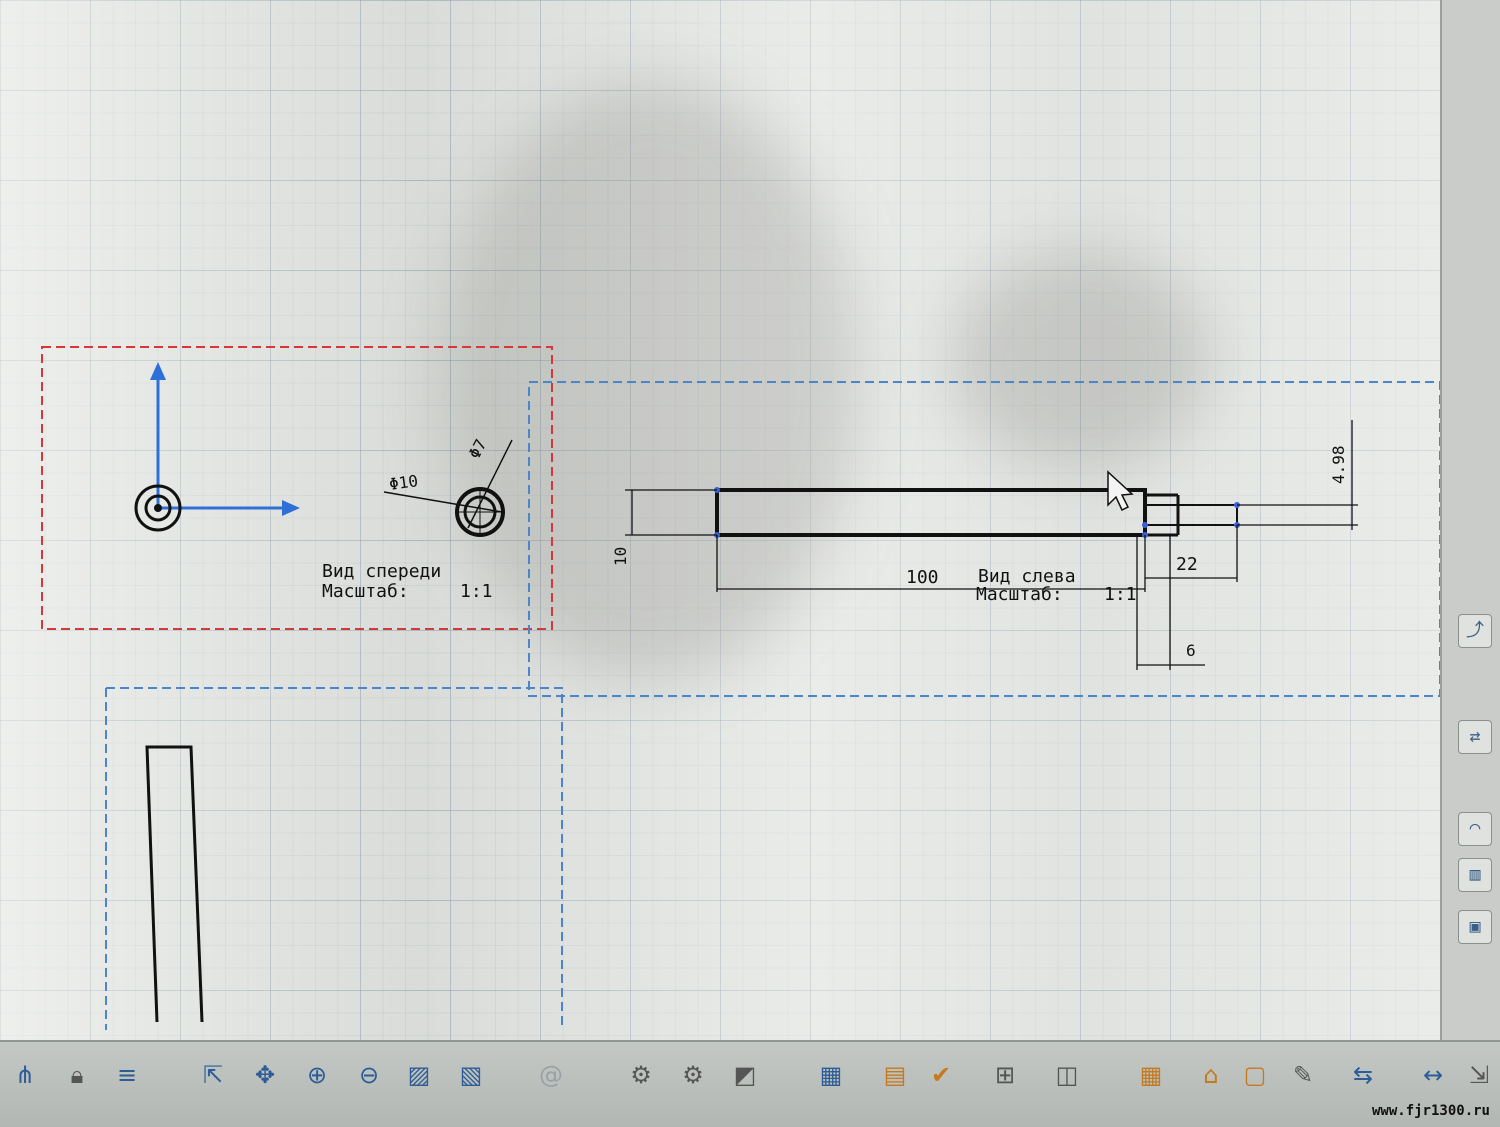 The image size is (1500, 1127). Describe the element at coordinates (1433, 1075) in the screenshot. I see `width-icon: ↔` at that location.